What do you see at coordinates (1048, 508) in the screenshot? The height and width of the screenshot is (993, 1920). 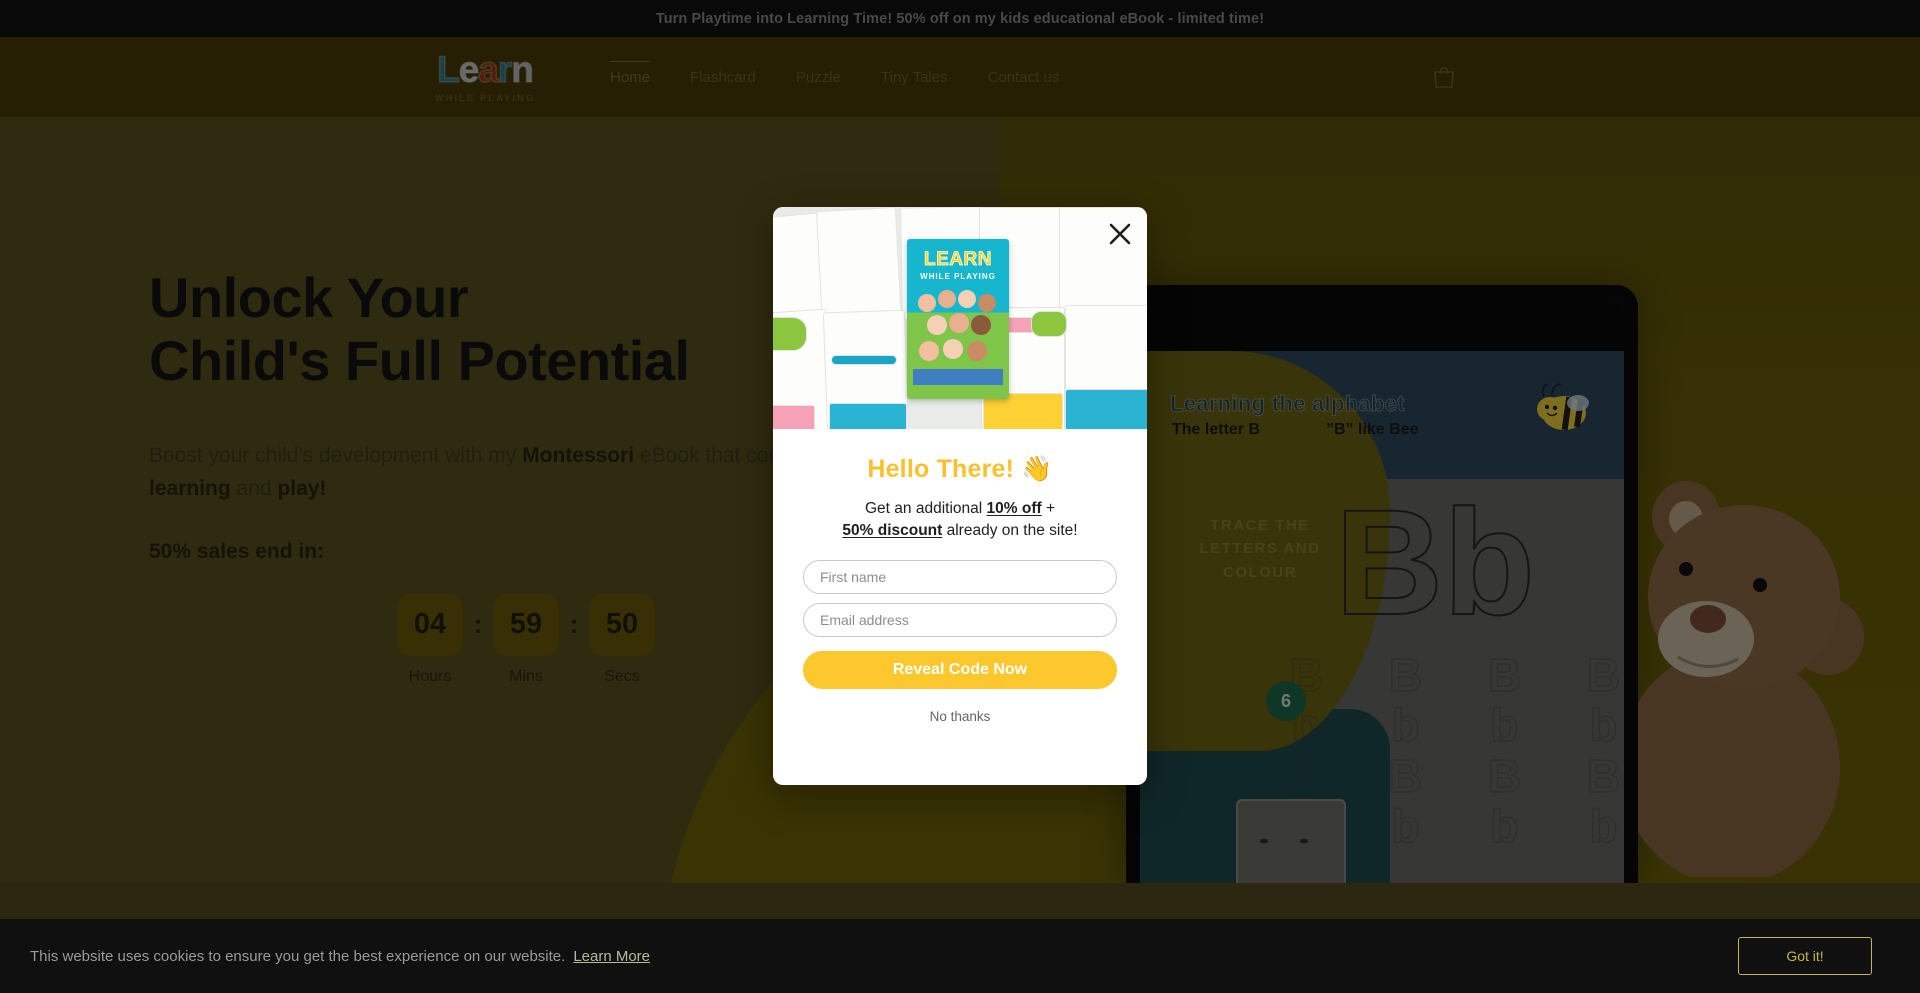 I see `modal-subtitle-line1-post: +` at bounding box center [1048, 508].